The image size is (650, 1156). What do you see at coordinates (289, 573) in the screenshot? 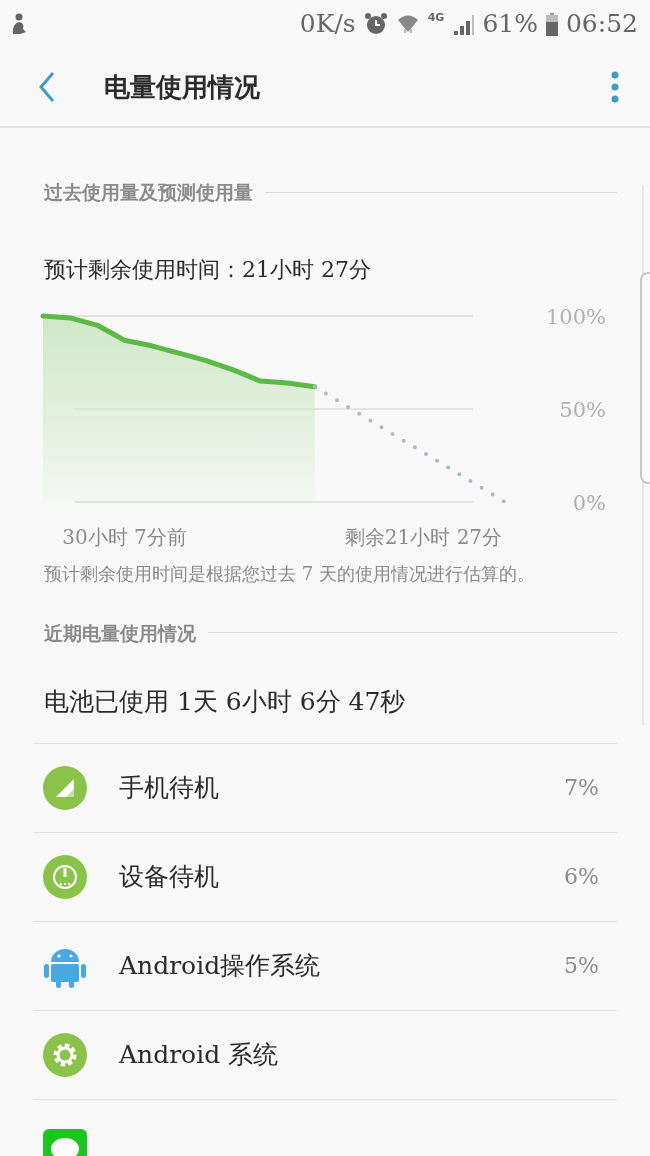
I see `footnote-text: 预计剩余使用时间是根据您过去 7 天的使用情况进行估算的。` at bounding box center [289, 573].